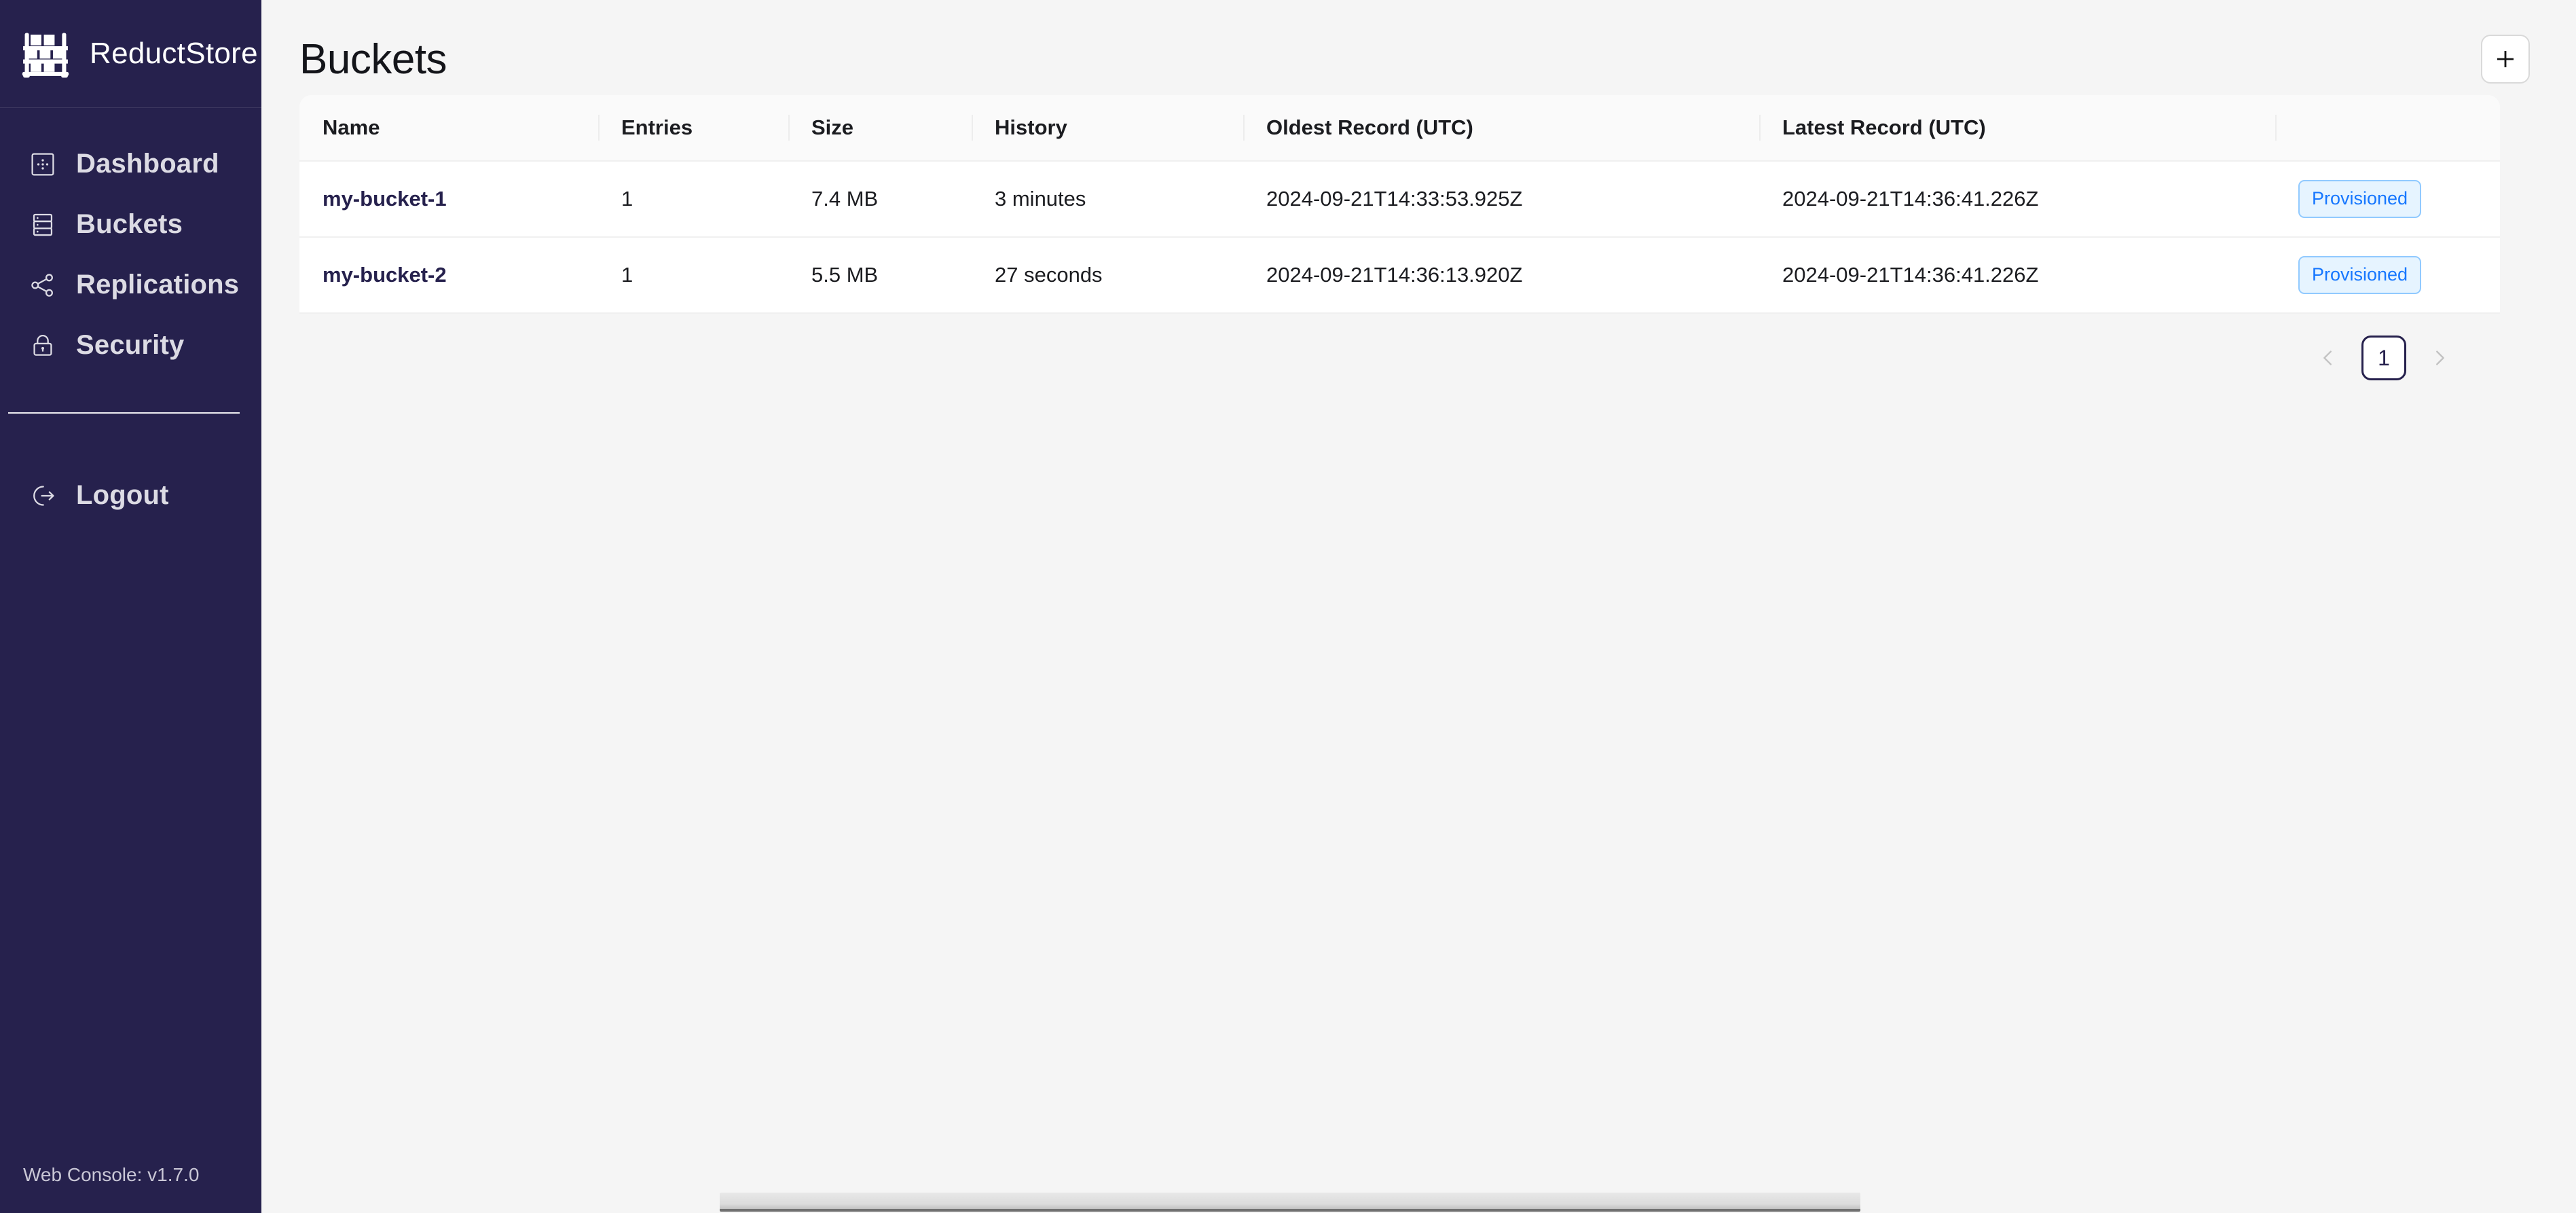  I want to click on pagination: 1, so click(1399, 347).